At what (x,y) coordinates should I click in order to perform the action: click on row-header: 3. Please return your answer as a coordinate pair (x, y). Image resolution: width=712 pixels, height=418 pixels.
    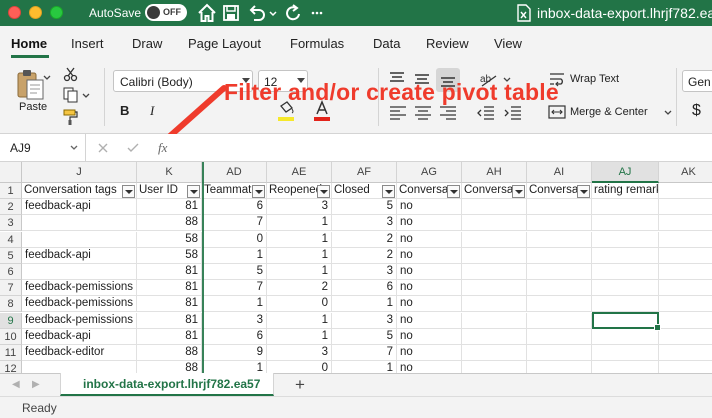
    Looking at the image, I should click on (11, 223).